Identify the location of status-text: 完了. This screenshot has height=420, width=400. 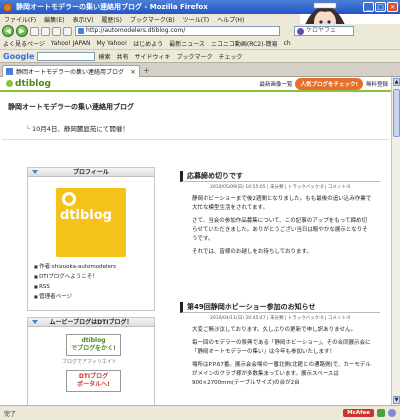
(10, 414).